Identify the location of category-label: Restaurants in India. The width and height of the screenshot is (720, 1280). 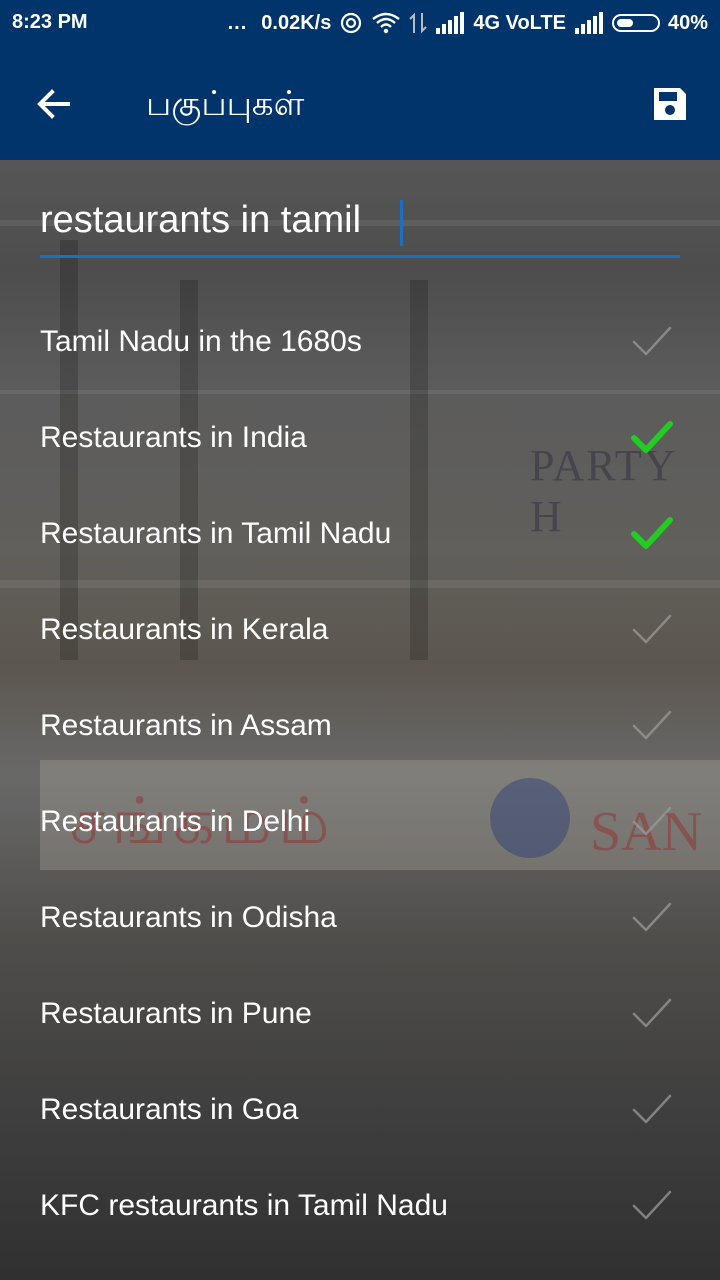
(173, 437).